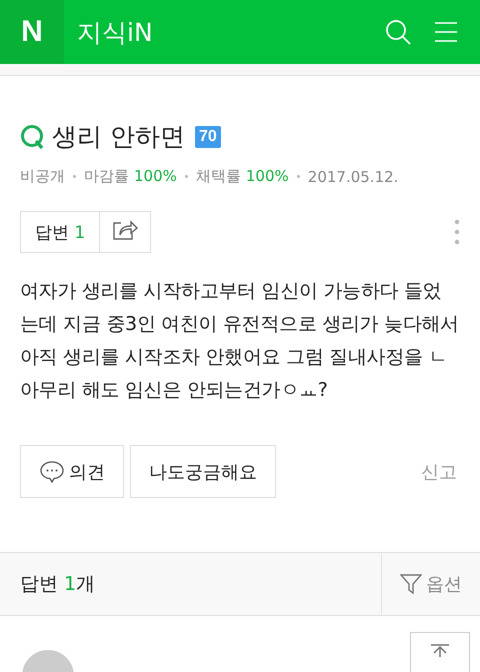 The image size is (480, 672). What do you see at coordinates (457, 232) in the screenshot?
I see `more-icon` at bounding box center [457, 232].